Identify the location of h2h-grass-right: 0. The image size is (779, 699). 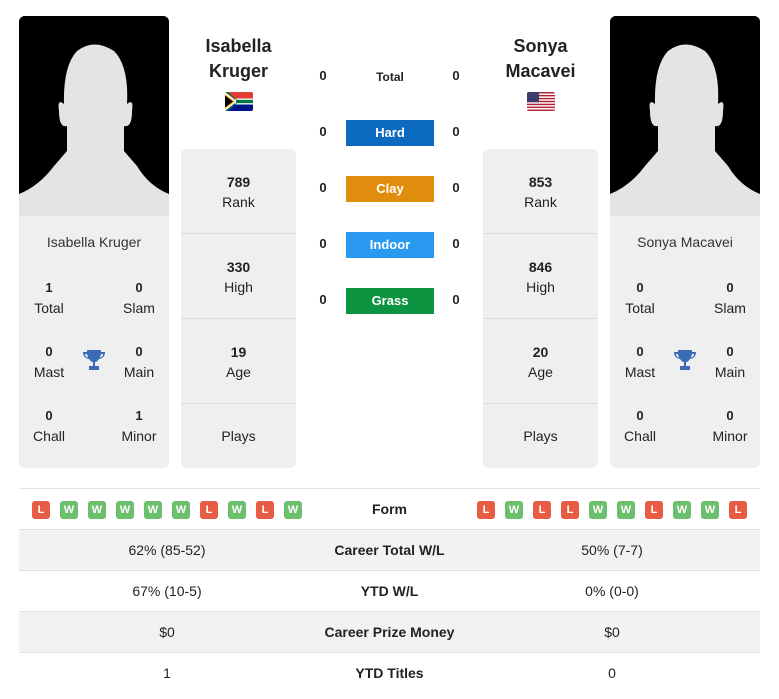
(456, 299).